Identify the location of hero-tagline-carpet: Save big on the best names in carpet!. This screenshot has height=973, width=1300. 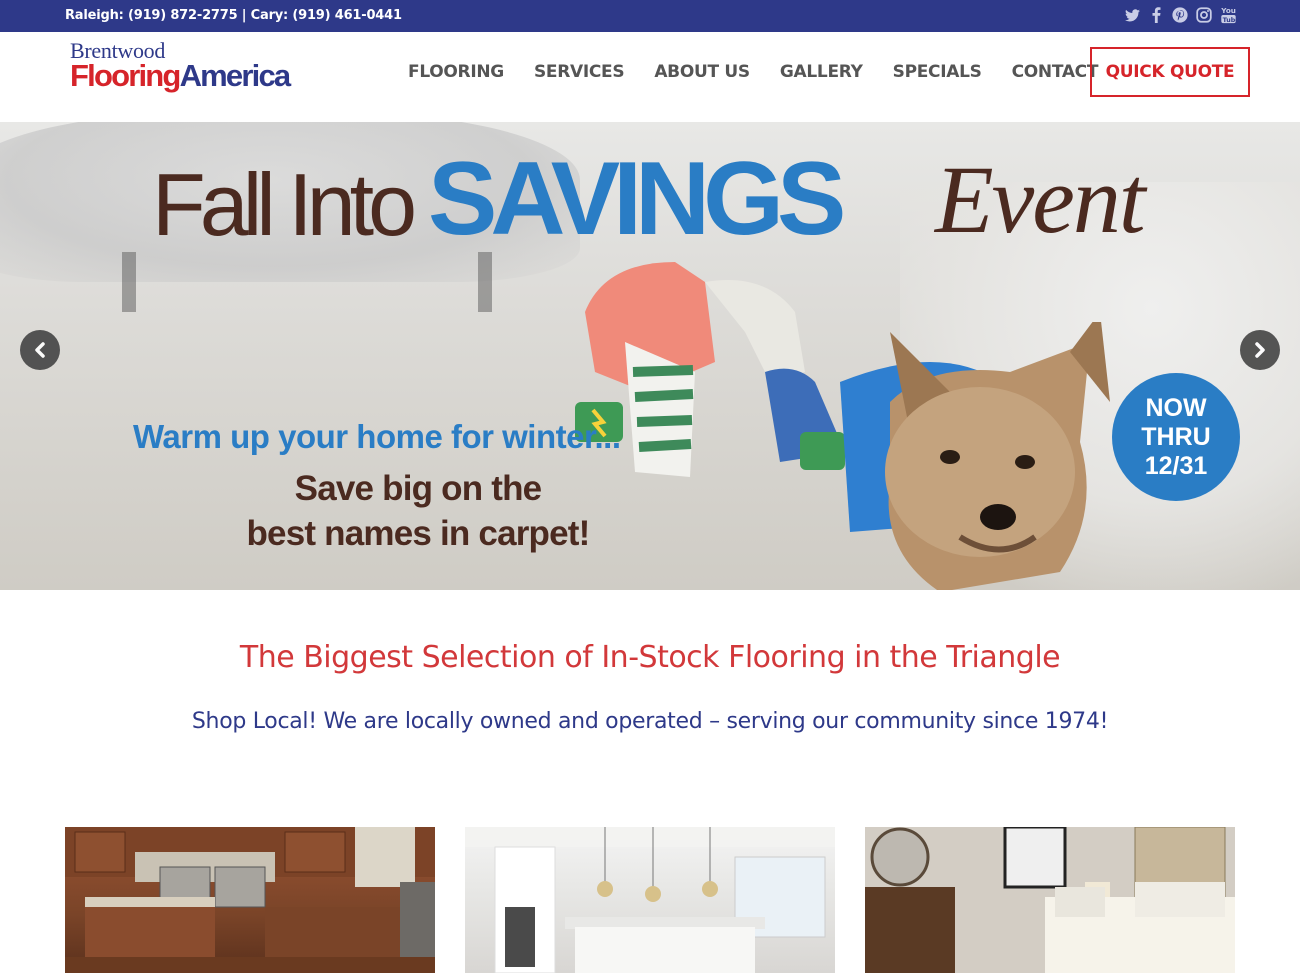
(418, 511).